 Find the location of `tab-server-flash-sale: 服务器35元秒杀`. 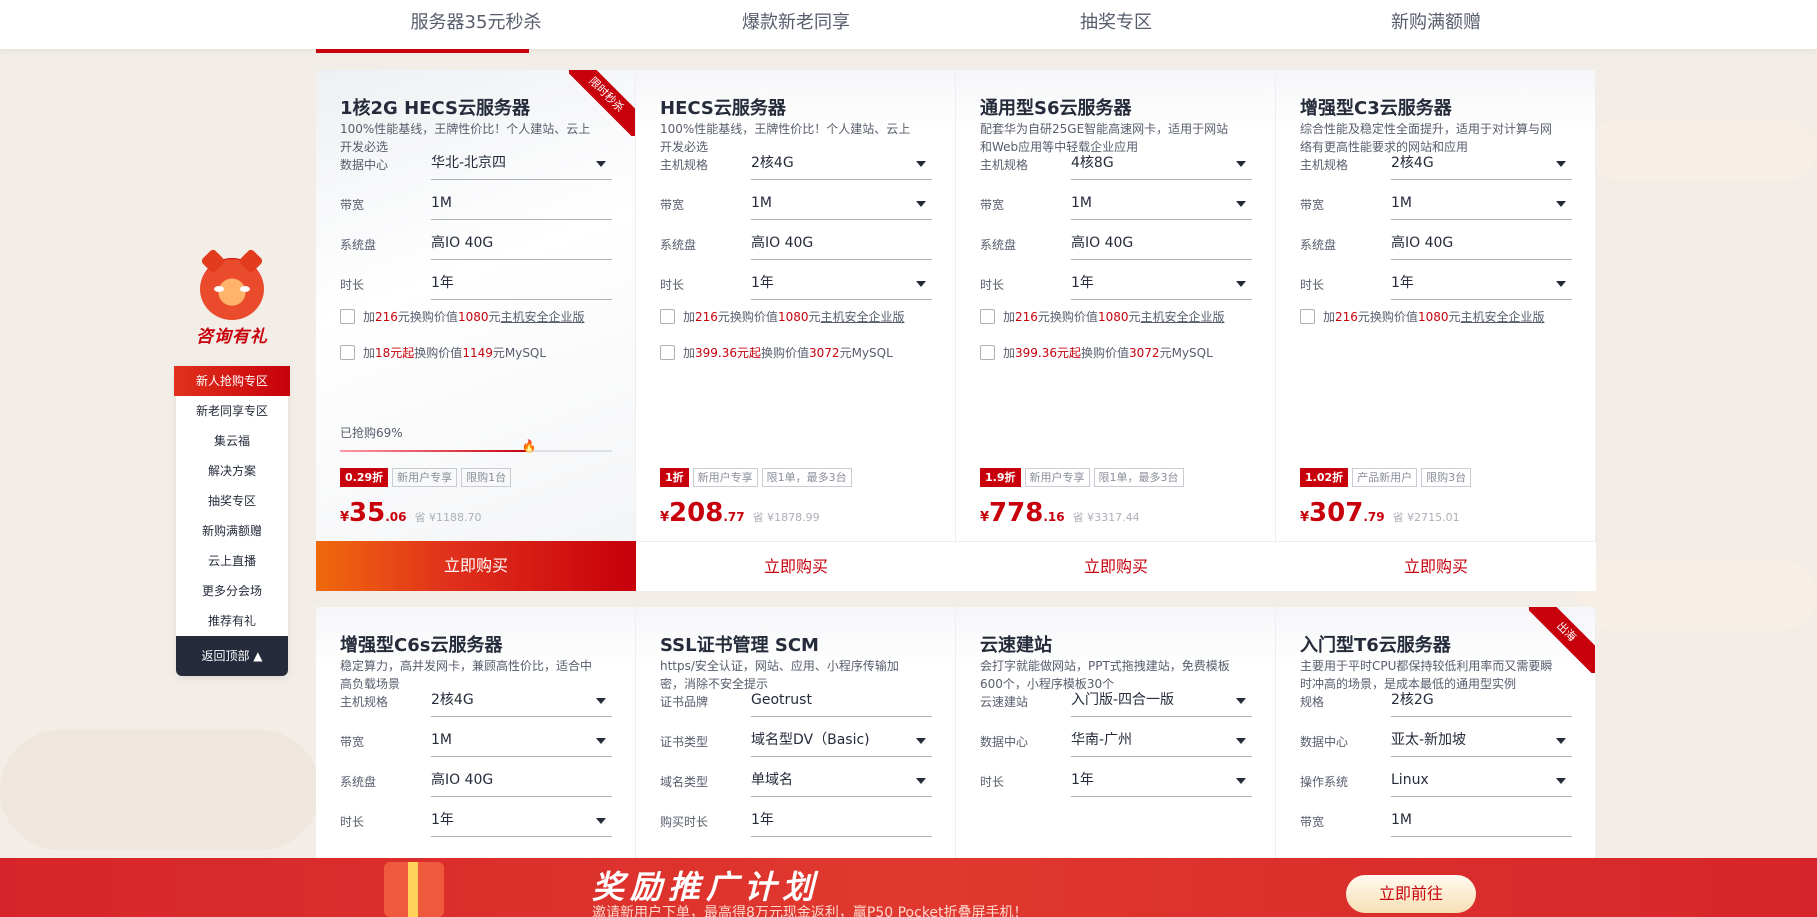

tab-server-flash-sale: 服务器35元秒杀 is located at coordinates (476, 26).